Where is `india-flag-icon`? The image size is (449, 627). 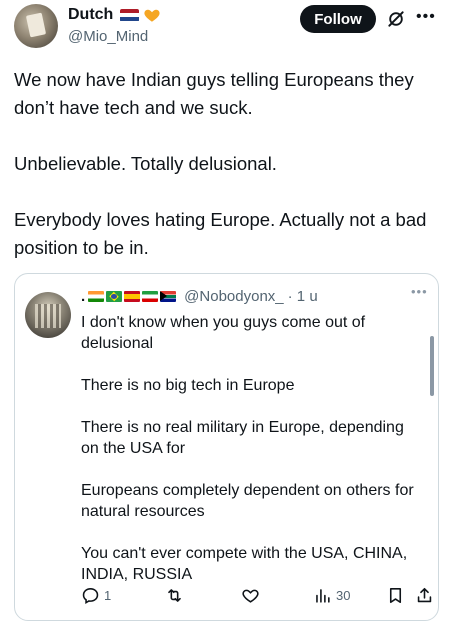
india-flag-icon is located at coordinates (96, 296).